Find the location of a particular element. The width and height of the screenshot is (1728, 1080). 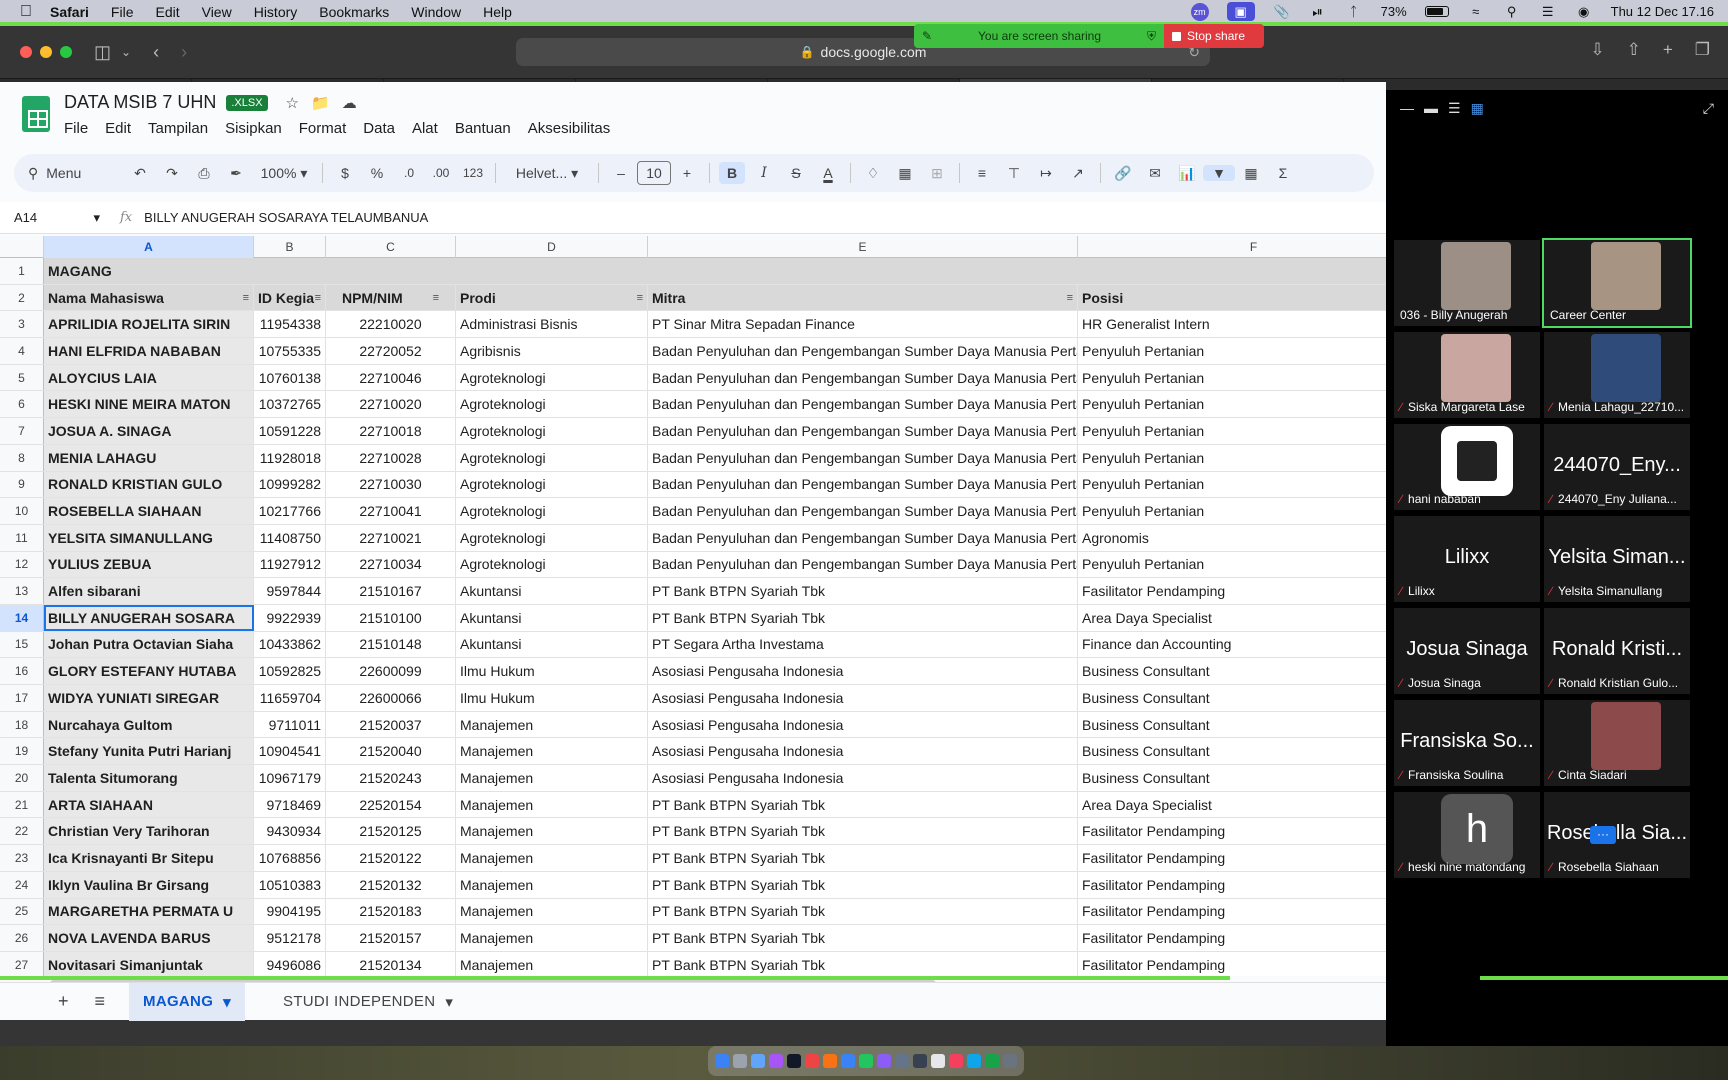

student-name-cell: YELSITA SIMANULLANG is located at coordinates (149, 537).